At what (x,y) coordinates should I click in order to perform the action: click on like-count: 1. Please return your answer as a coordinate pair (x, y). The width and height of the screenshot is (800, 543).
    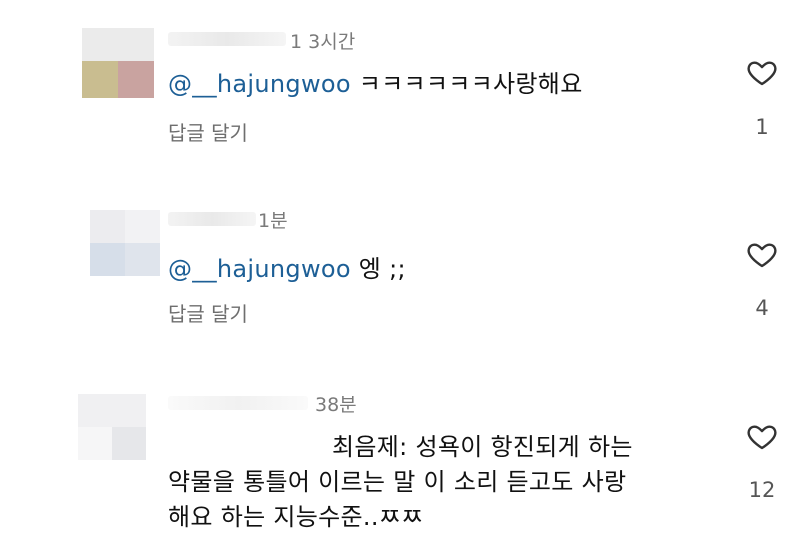
    Looking at the image, I should click on (762, 127).